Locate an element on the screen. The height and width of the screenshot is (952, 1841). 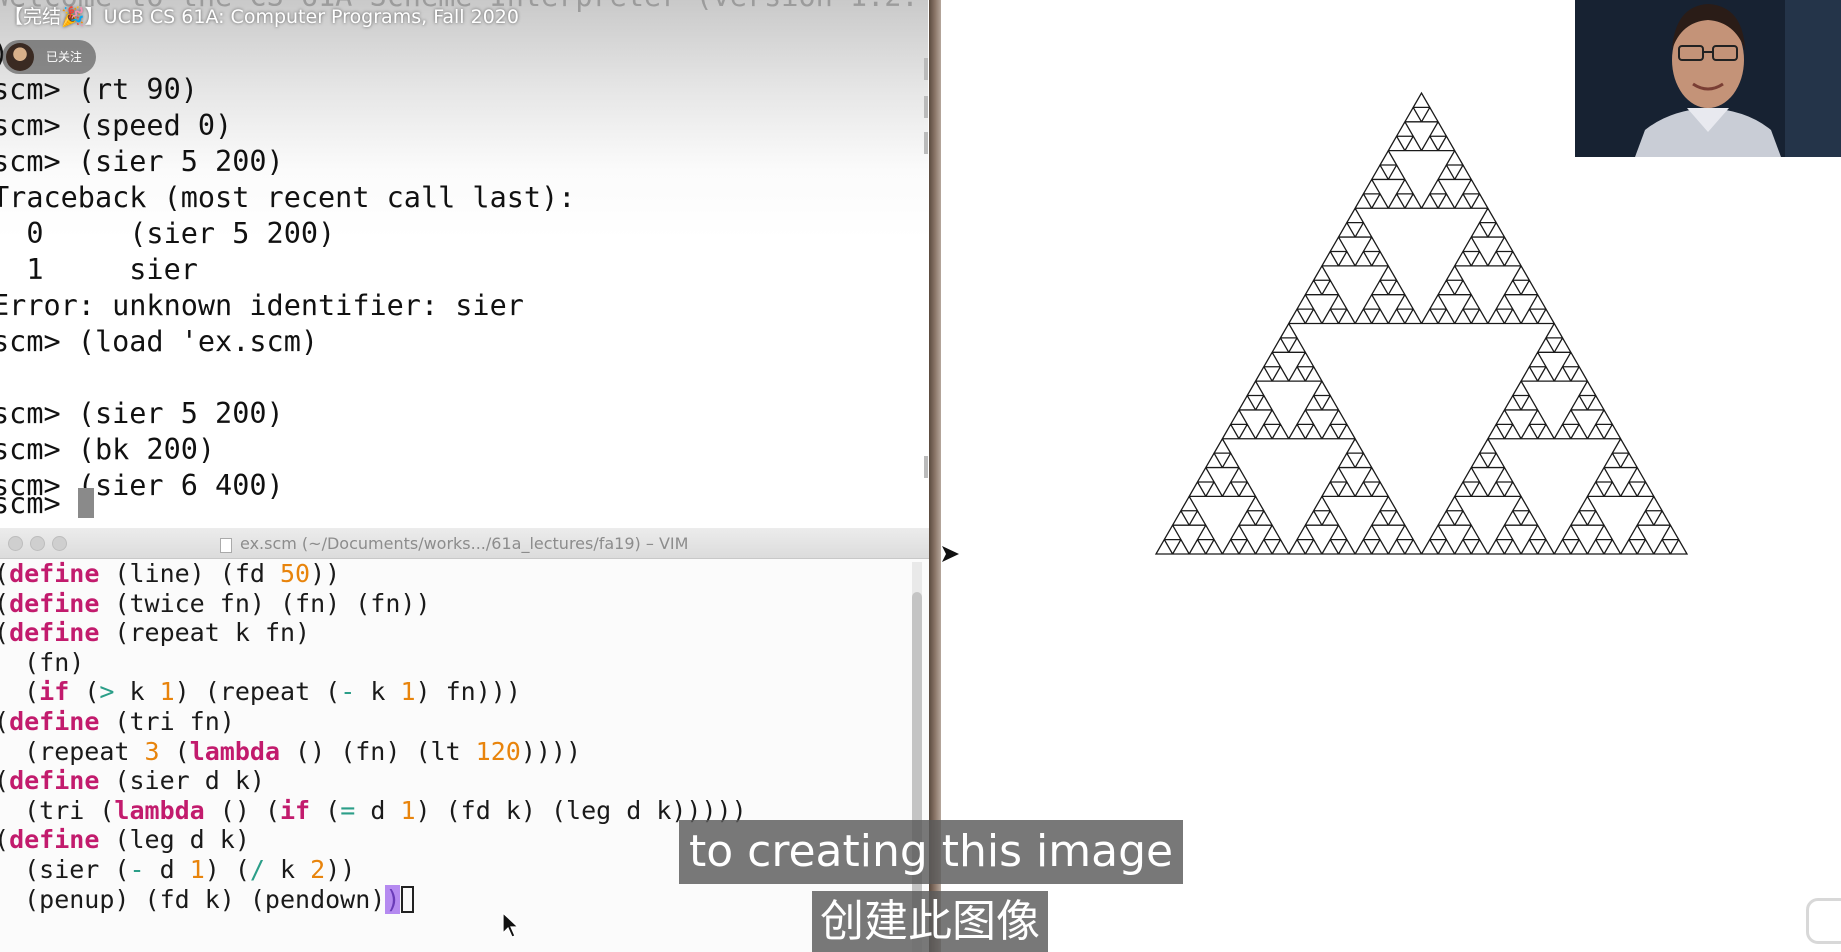
terminal-prompt-line: scm> is located at coordinates (47, 504).